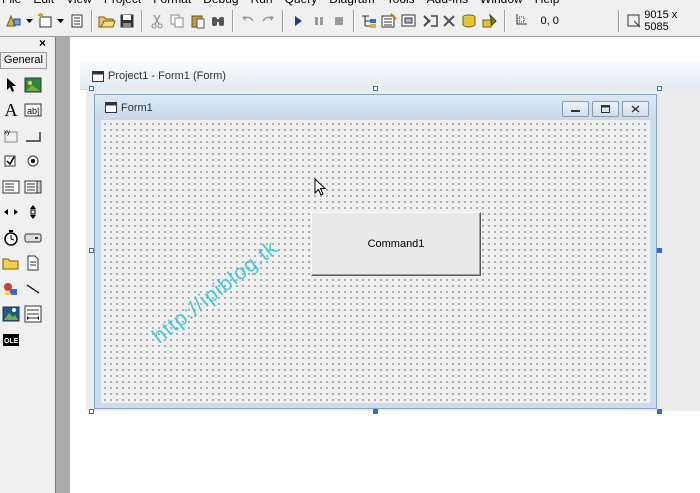 Image resolution: width=700 pixels, height=493 pixels. Describe the element at coordinates (33, 85) in the screenshot. I see `picturebox-icon` at that location.